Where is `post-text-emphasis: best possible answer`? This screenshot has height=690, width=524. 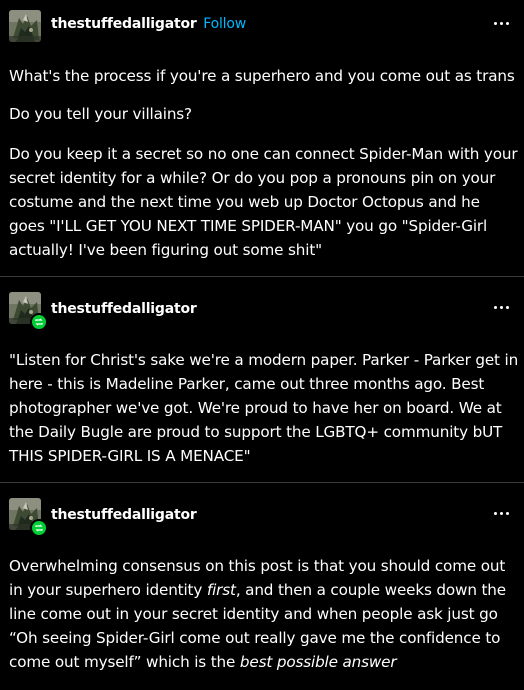
post-text-emphasis: best possible answer is located at coordinates (318, 662).